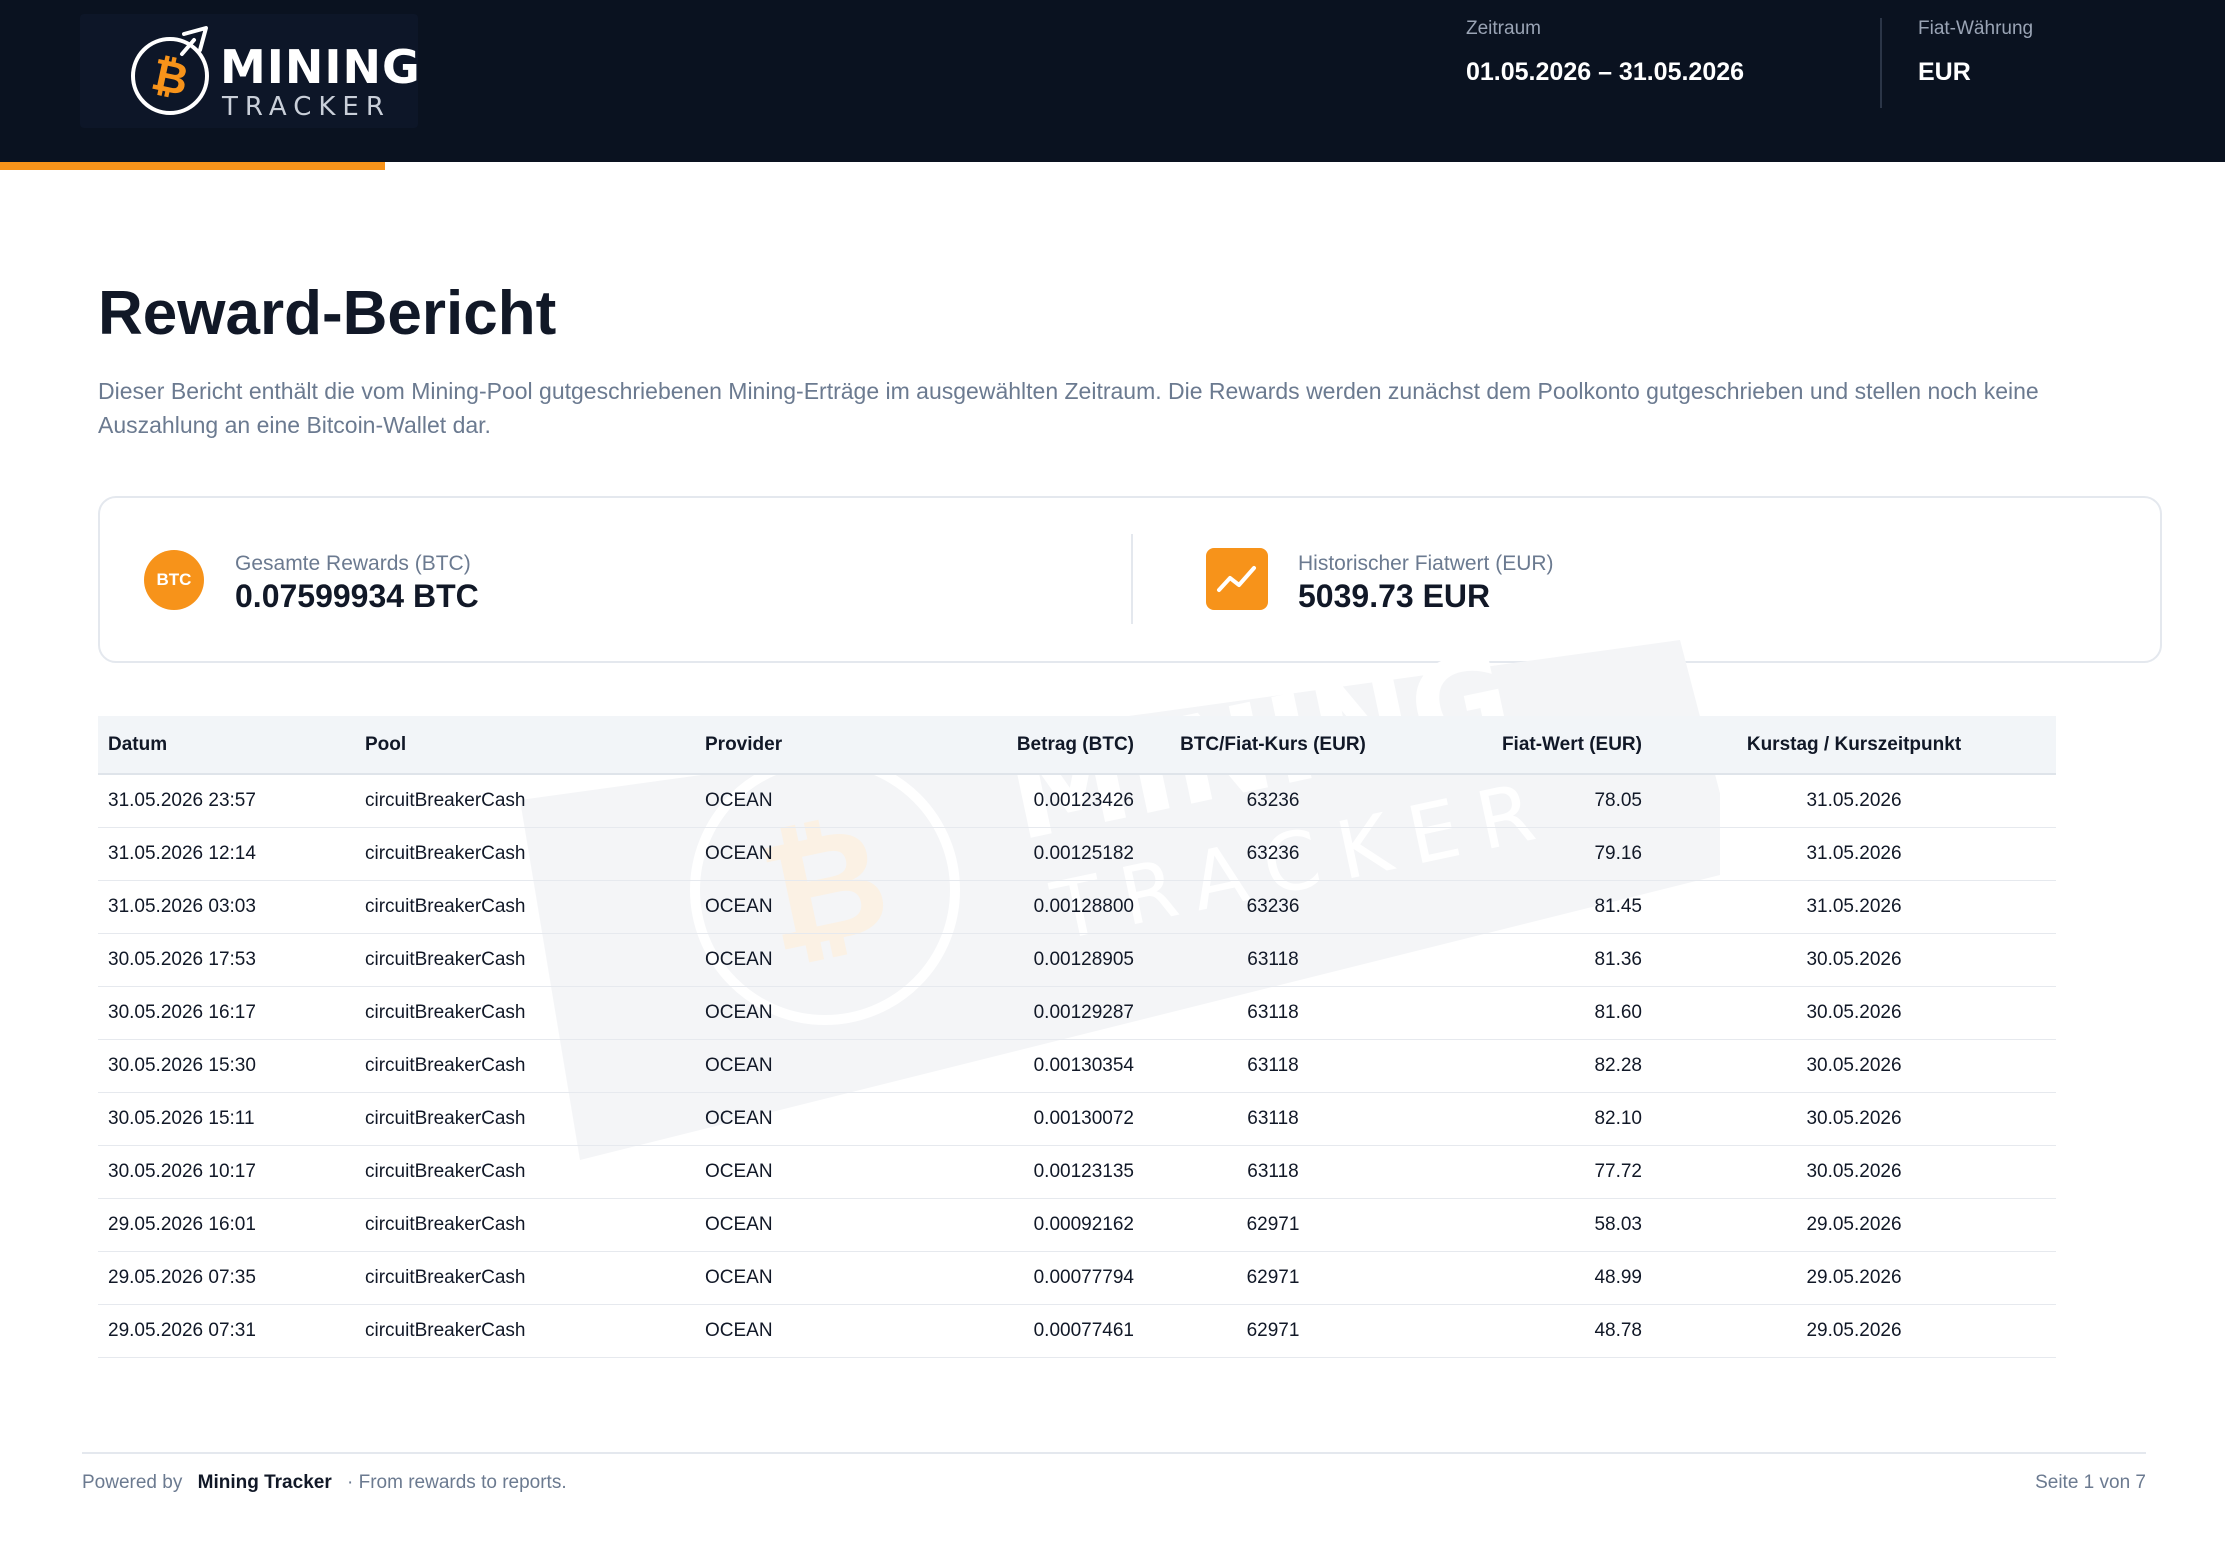  I want to click on cell-amount: 0.00092162, so click(1041, 1225).